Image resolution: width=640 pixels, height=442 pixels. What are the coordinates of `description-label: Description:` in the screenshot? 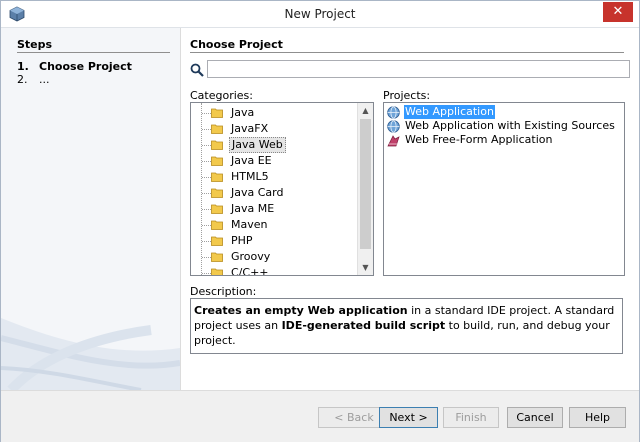 It's located at (223, 291).